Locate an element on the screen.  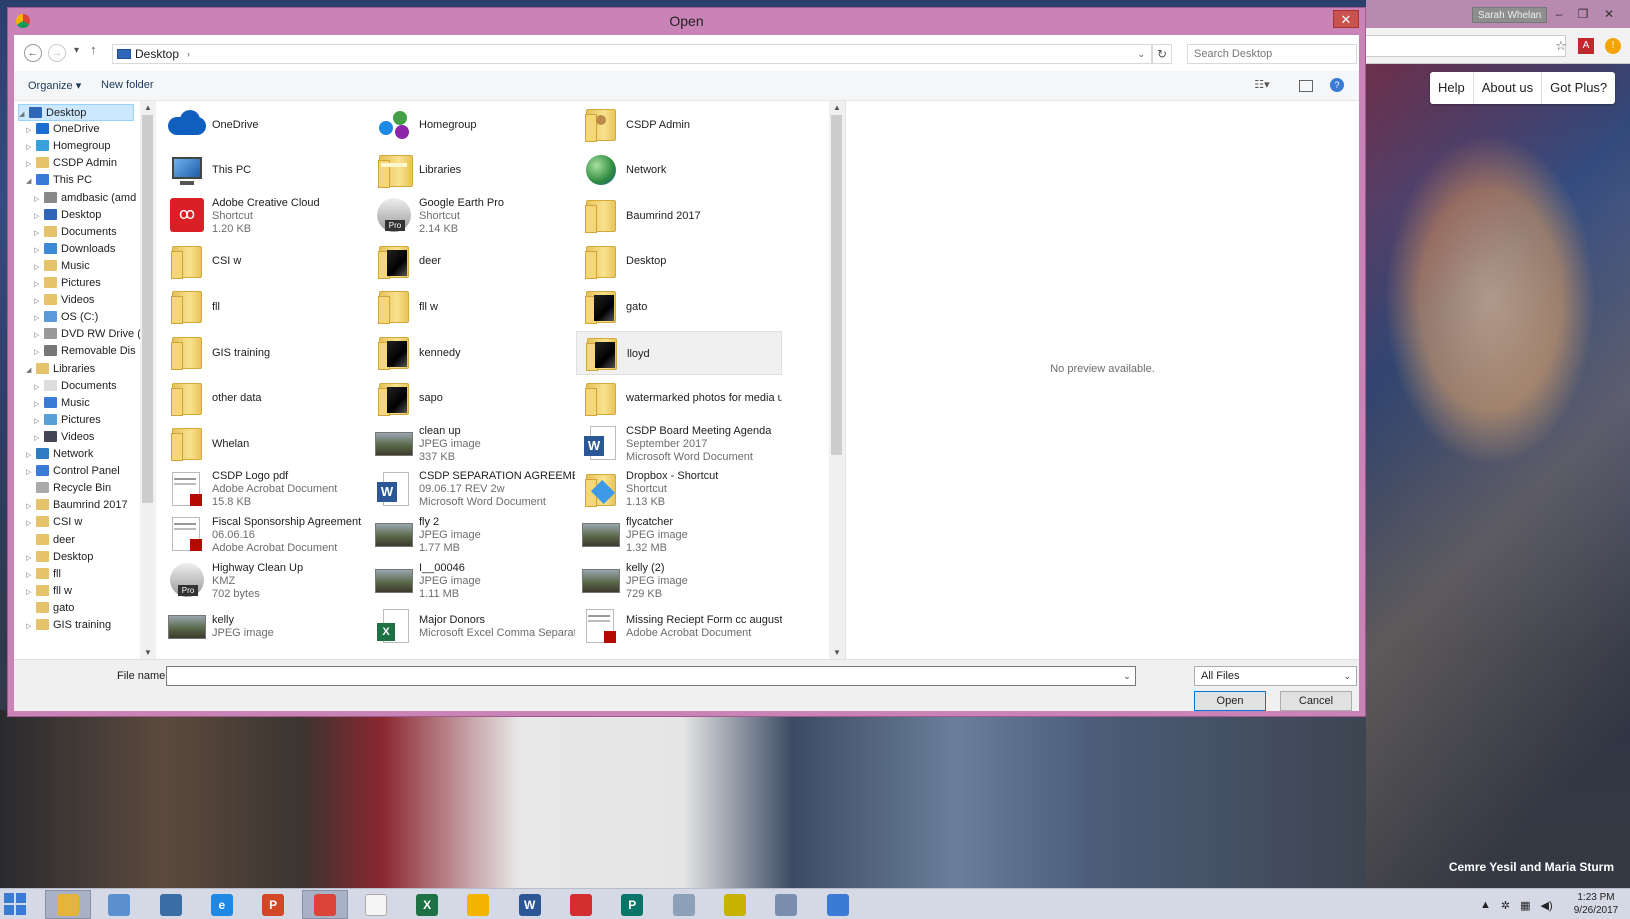
nav-tree-item: ◢ Libraries is located at coordinates (86, 369).